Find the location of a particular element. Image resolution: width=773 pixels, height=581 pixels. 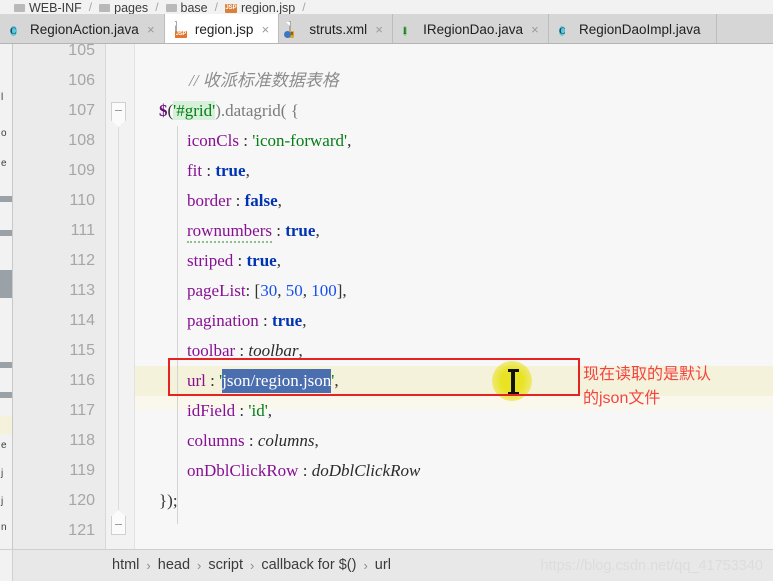

line-number: 118 is located at coordinates (82, 440).